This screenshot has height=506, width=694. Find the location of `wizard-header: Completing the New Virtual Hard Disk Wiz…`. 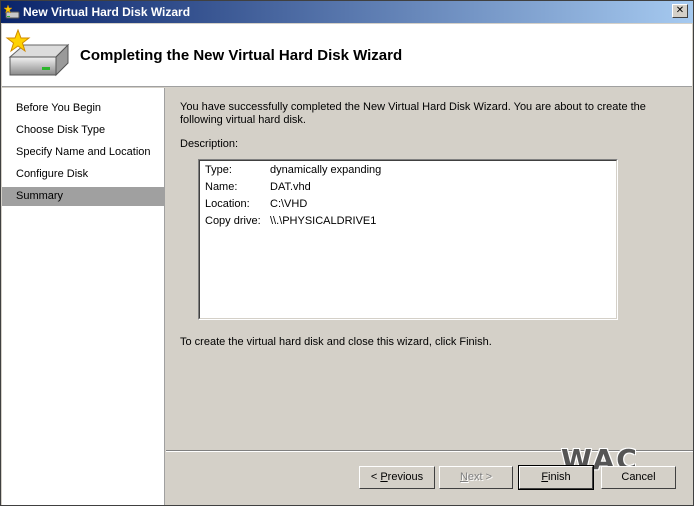

wizard-header: Completing the New Virtual Hard Disk Wiz… is located at coordinates (347, 55).